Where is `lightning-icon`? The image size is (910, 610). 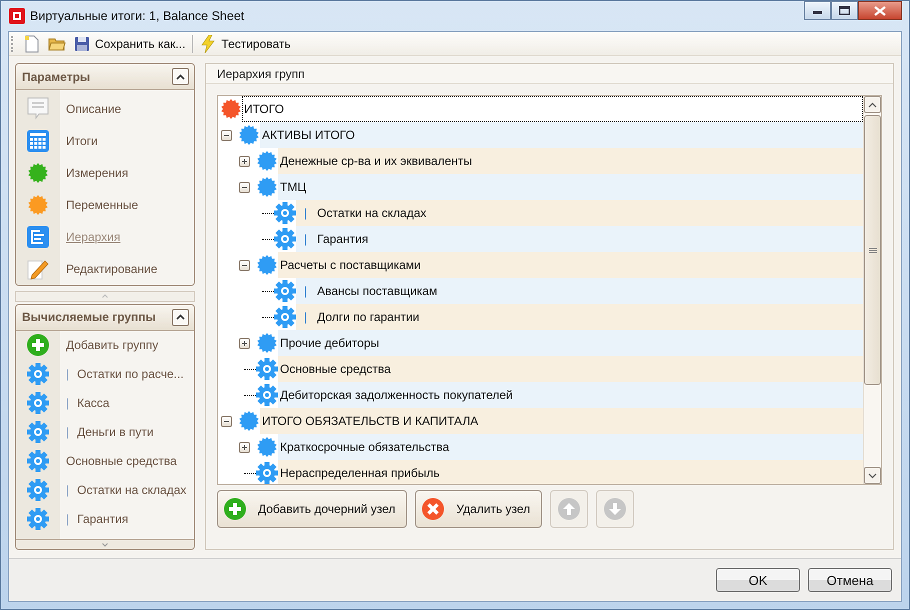 lightning-icon is located at coordinates (208, 43).